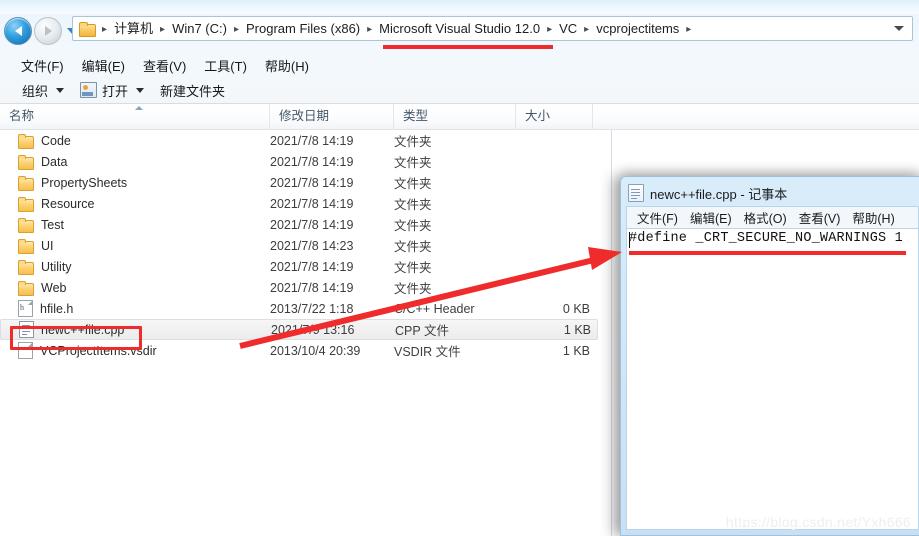  Describe the element at coordinates (164, 65) in the screenshot. I see `menu-view: 查看(V)` at that location.